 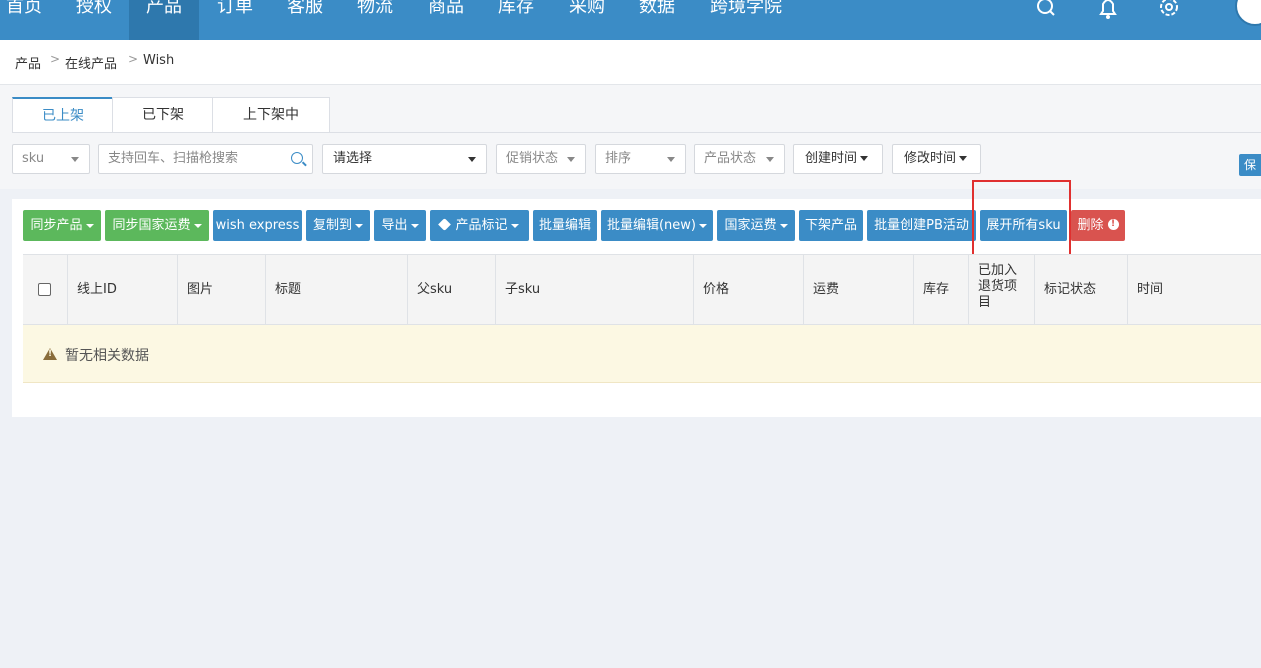 I want to click on delist-products-label: 下架产品, so click(x=830, y=225).